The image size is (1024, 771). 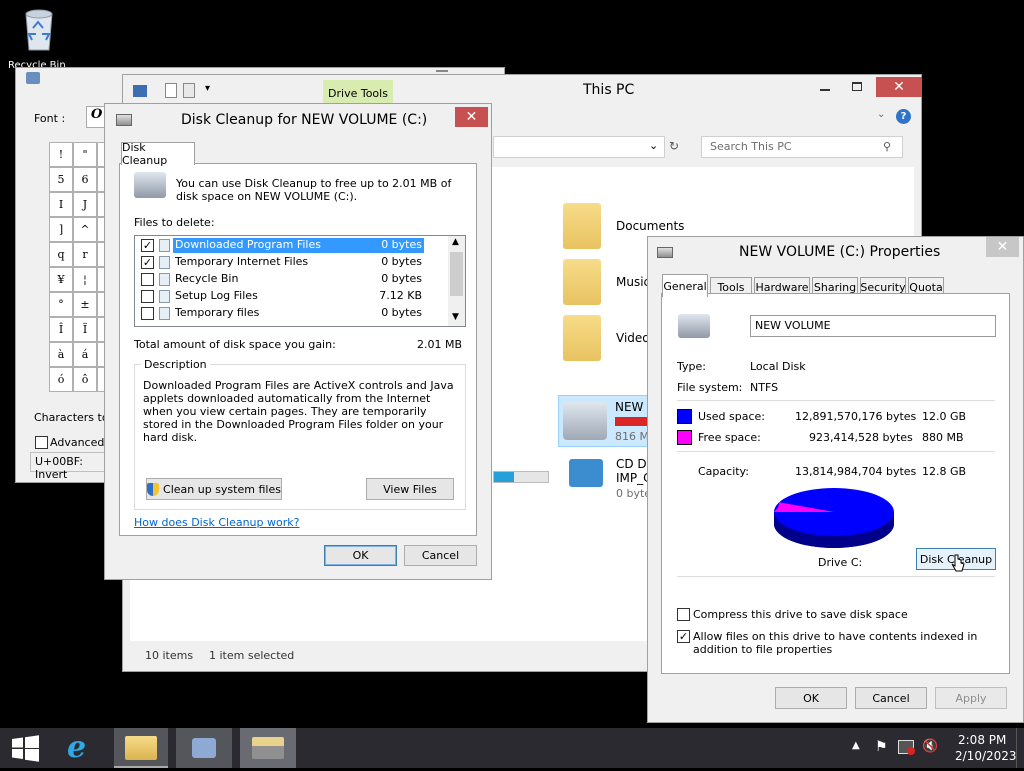 What do you see at coordinates (207, 88) in the screenshot?
I see `chevron-down-icon: ▾` at bounding box center [207, 88].